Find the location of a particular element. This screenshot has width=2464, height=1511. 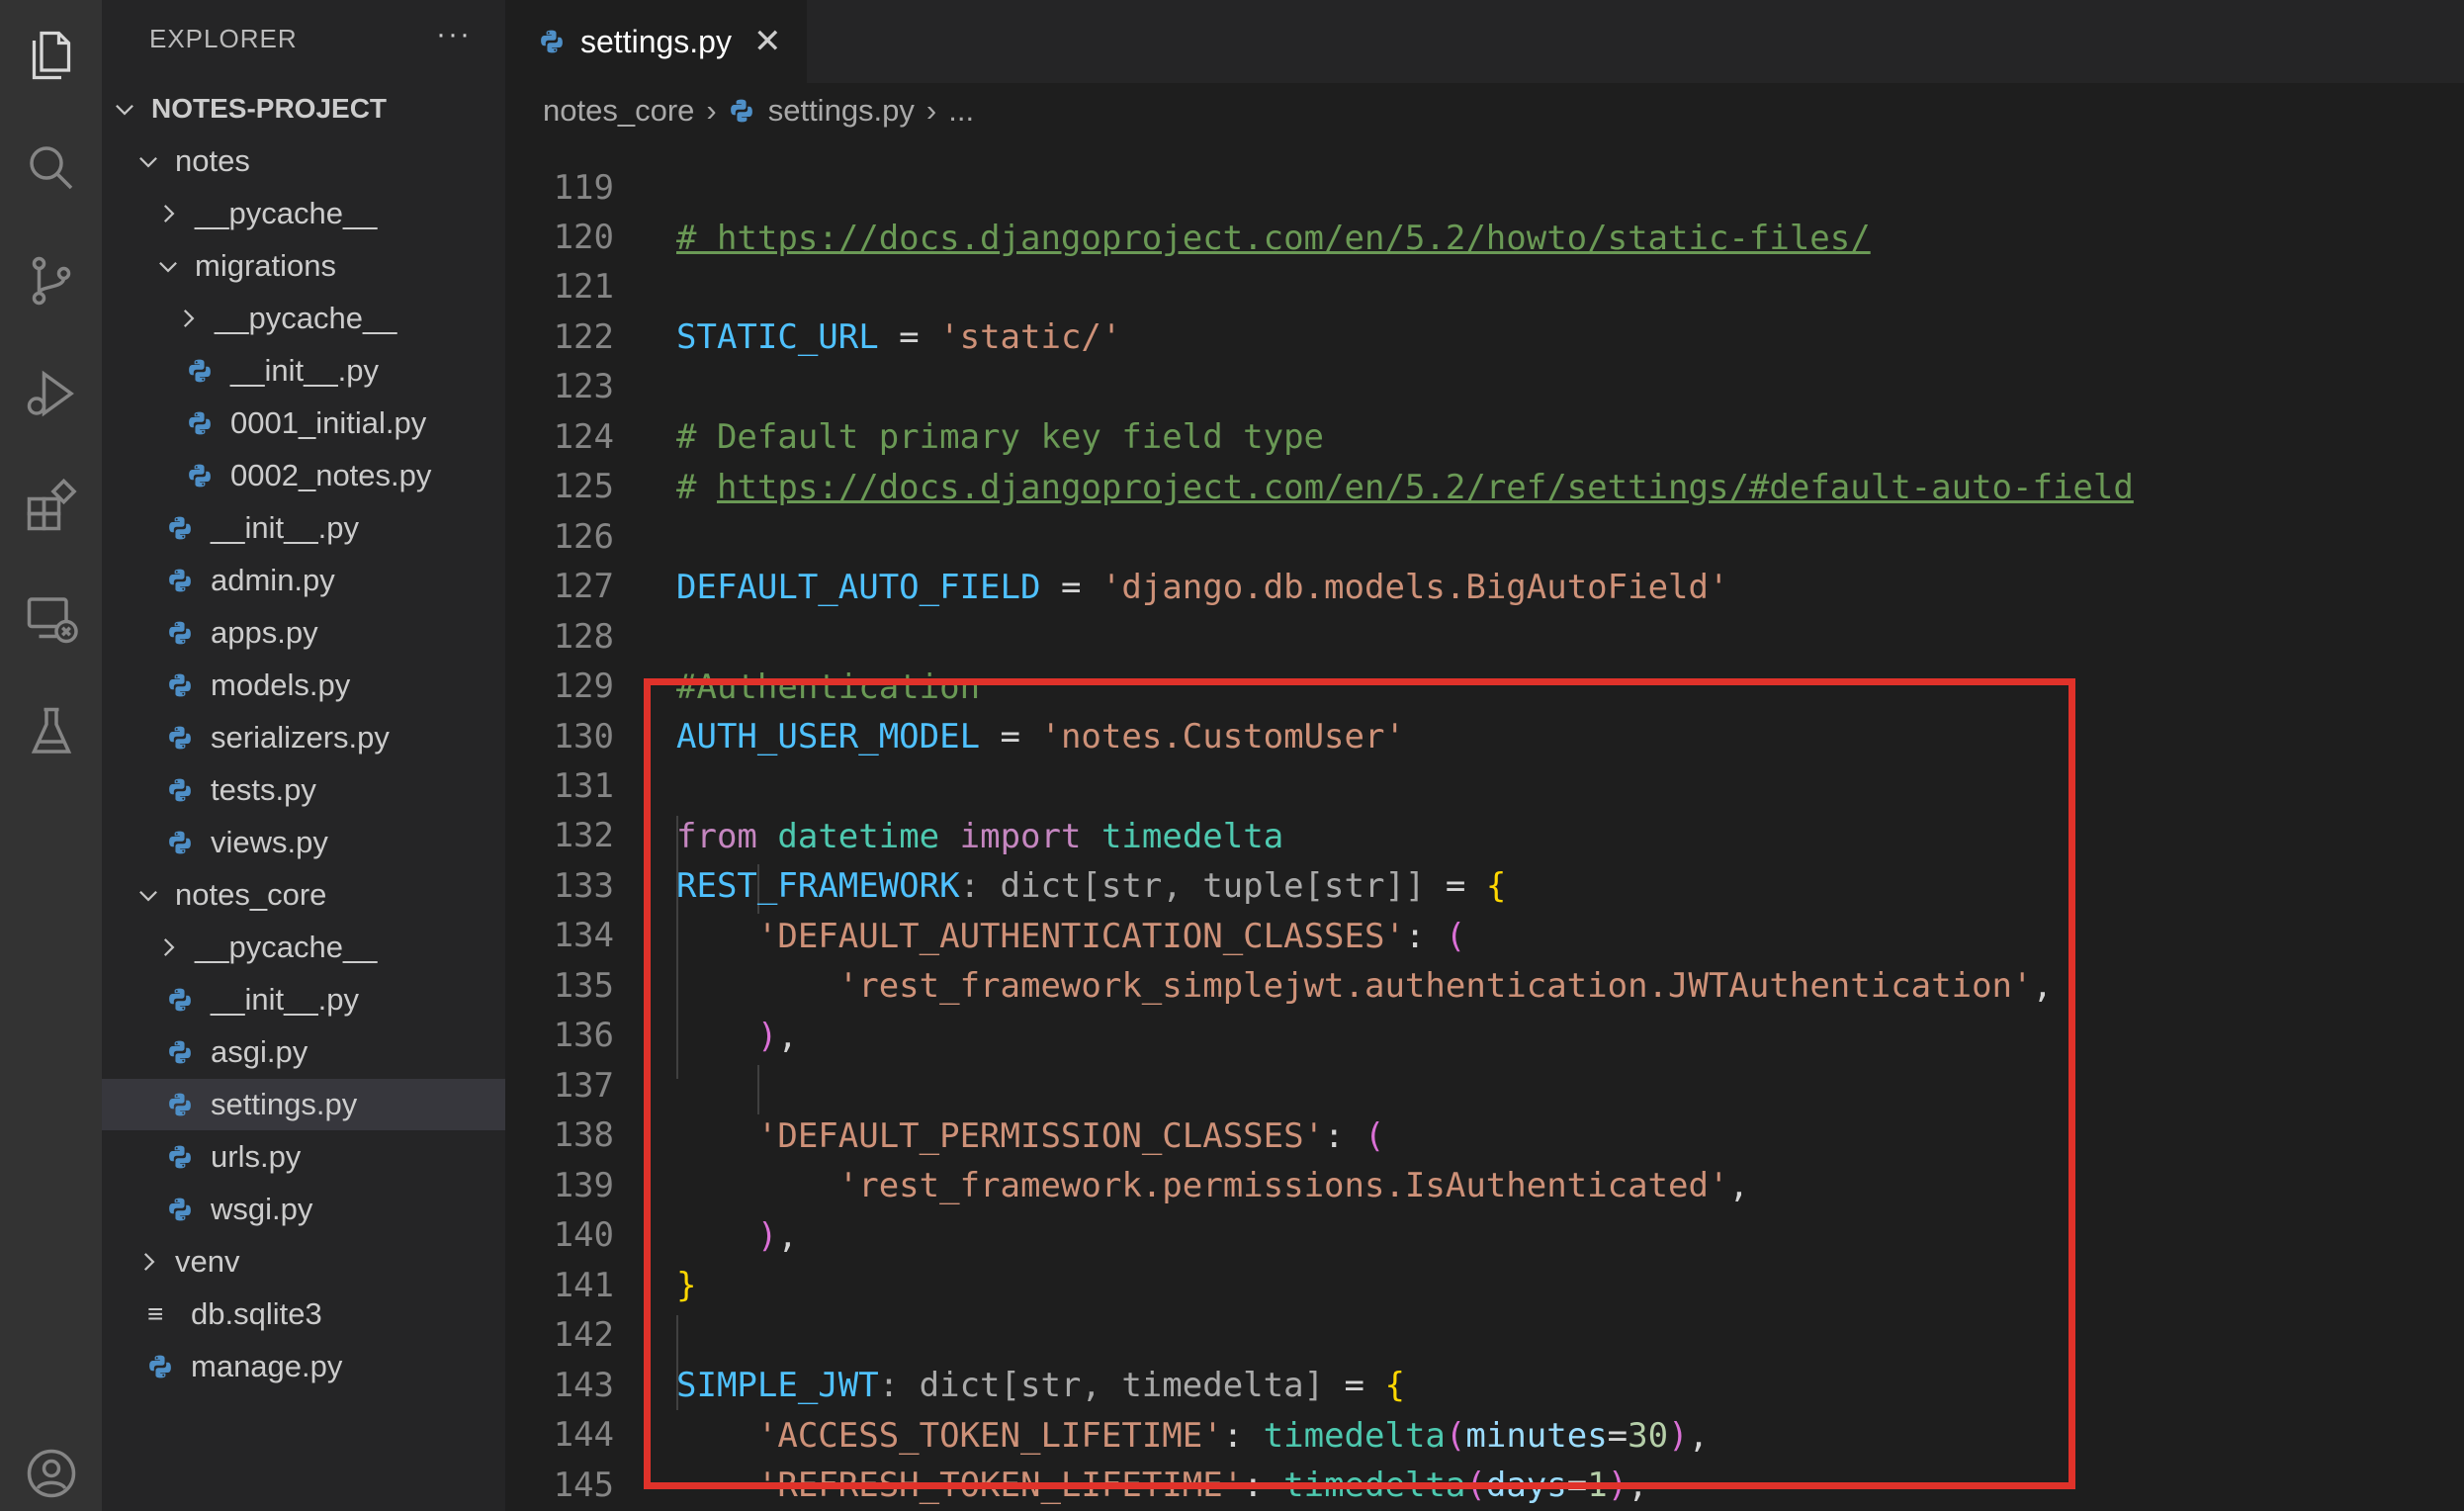

remote-explorer-icon is located at coordinates (52, 619).